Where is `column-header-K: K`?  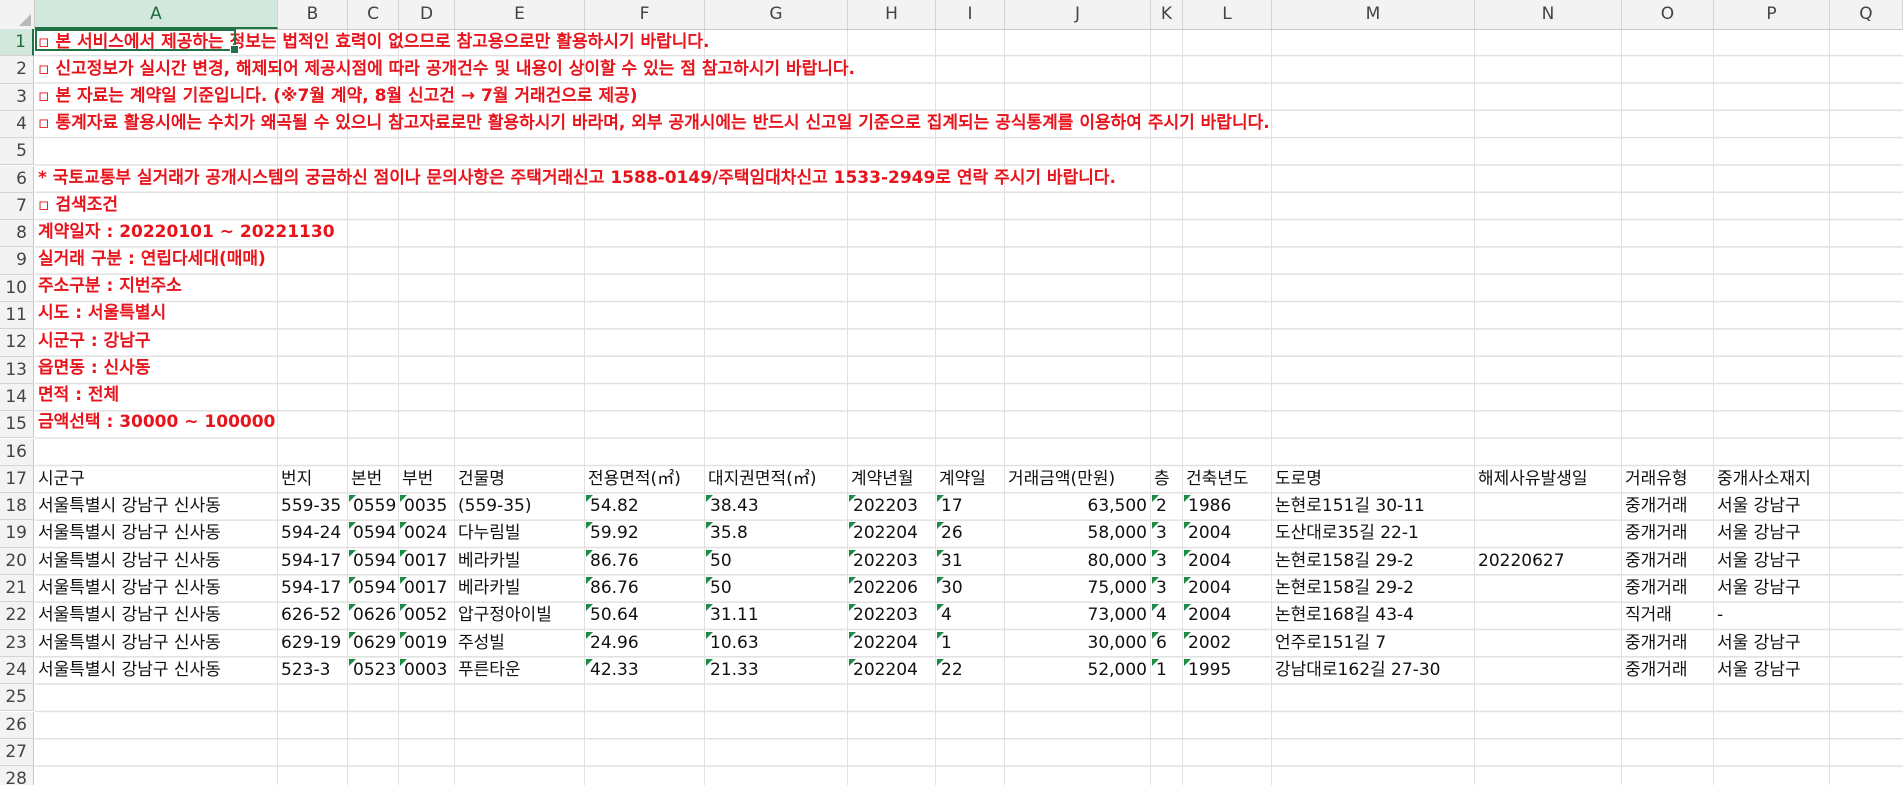 column-header-K: K is located at coordinates (1167, 14).